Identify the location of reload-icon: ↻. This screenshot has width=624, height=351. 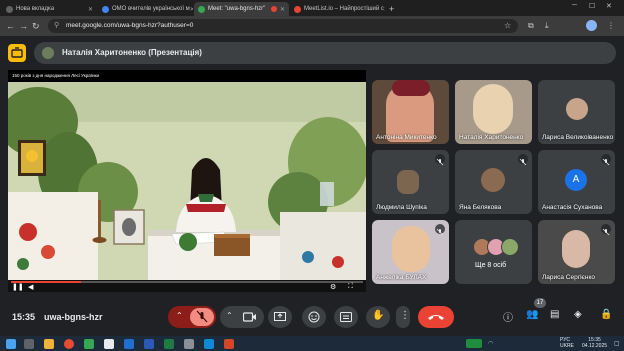
(36, 26).